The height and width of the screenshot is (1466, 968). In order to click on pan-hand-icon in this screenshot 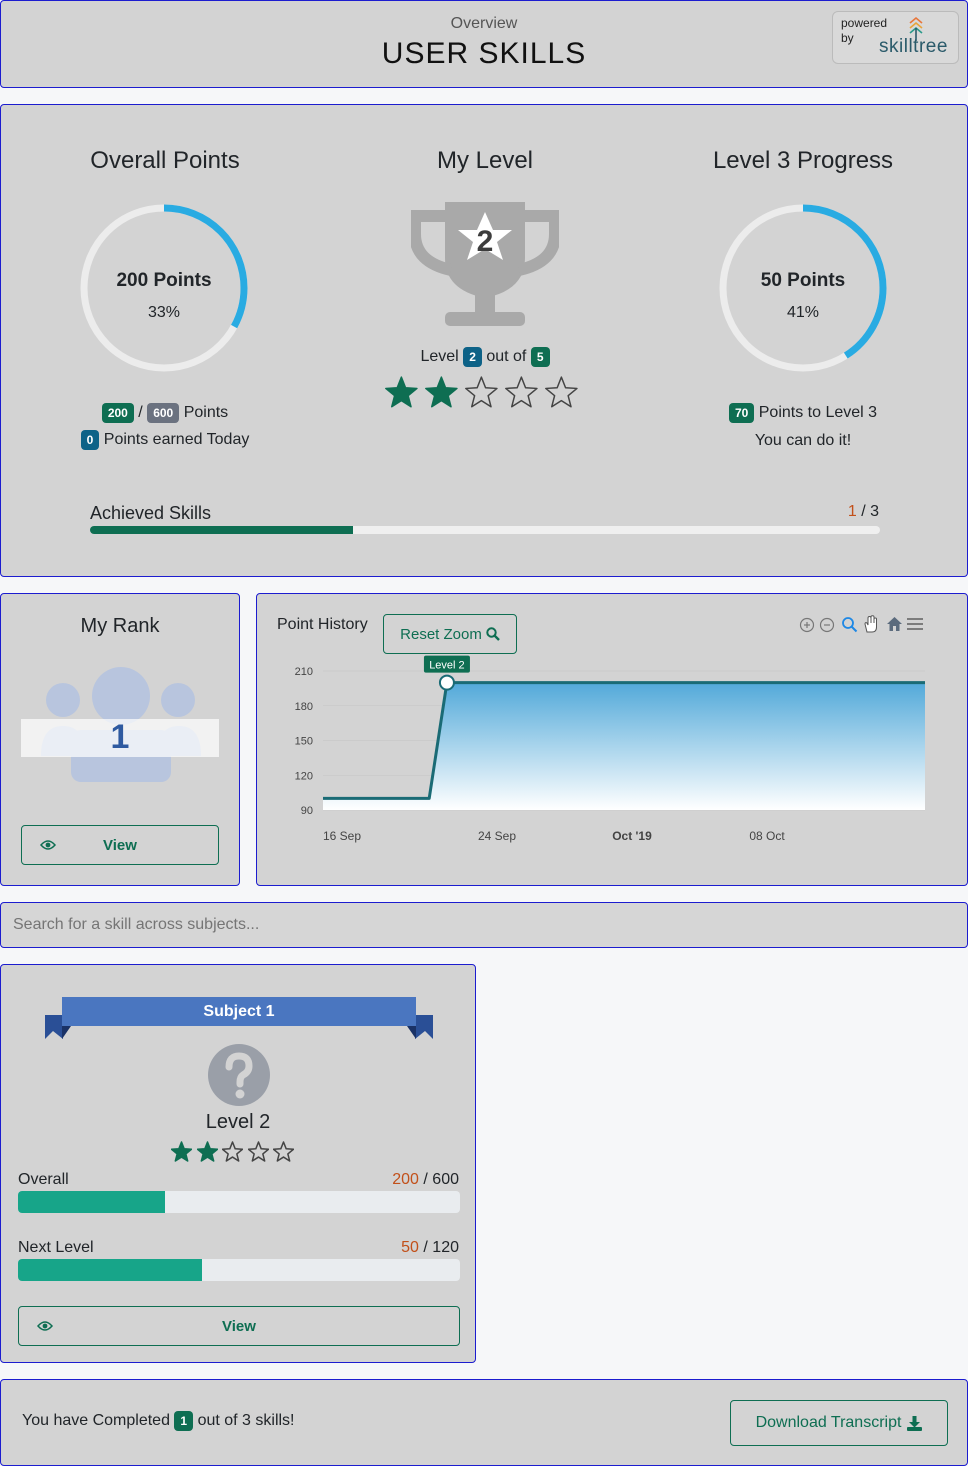, I will do `click(871, 624)`.